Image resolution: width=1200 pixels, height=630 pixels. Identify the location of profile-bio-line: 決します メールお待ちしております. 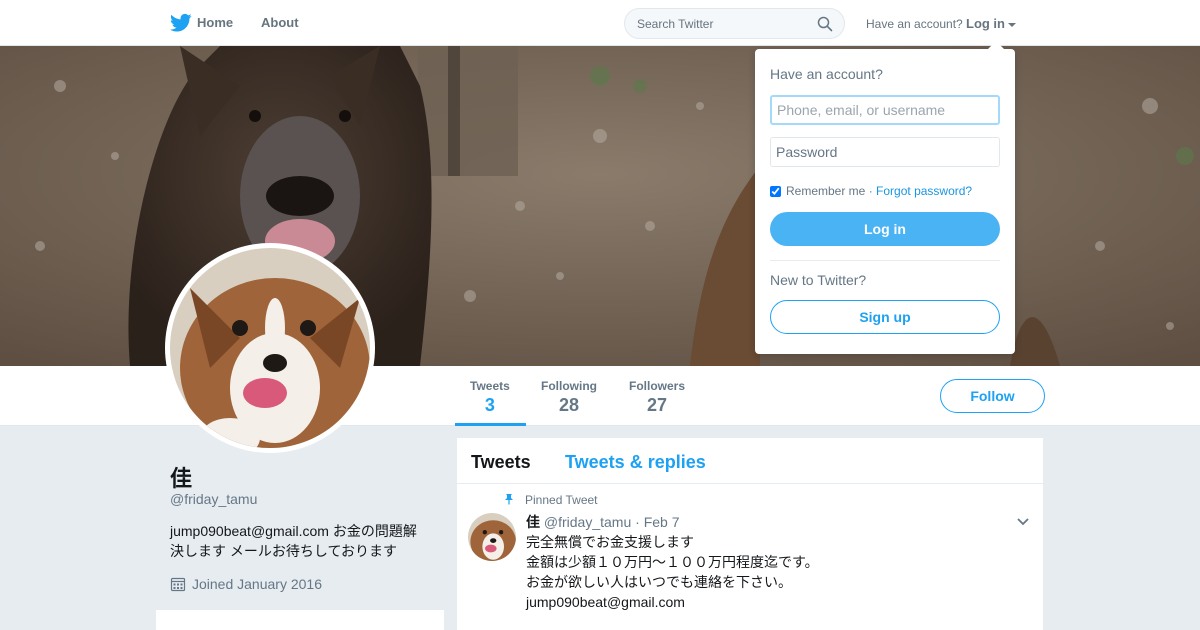
(284, 551).